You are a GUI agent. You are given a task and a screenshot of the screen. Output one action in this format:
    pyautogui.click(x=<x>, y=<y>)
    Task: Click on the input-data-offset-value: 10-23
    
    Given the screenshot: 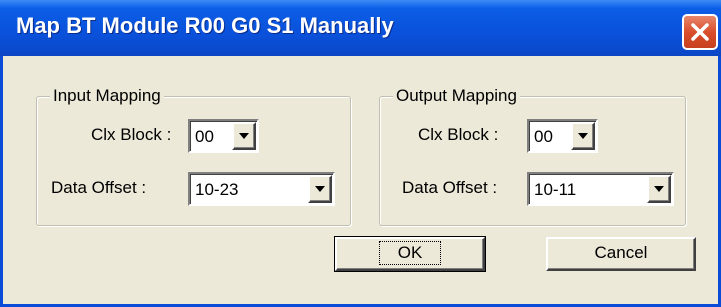 What is the action you would take?
    pyautogui.click(x=217, y=189)
    